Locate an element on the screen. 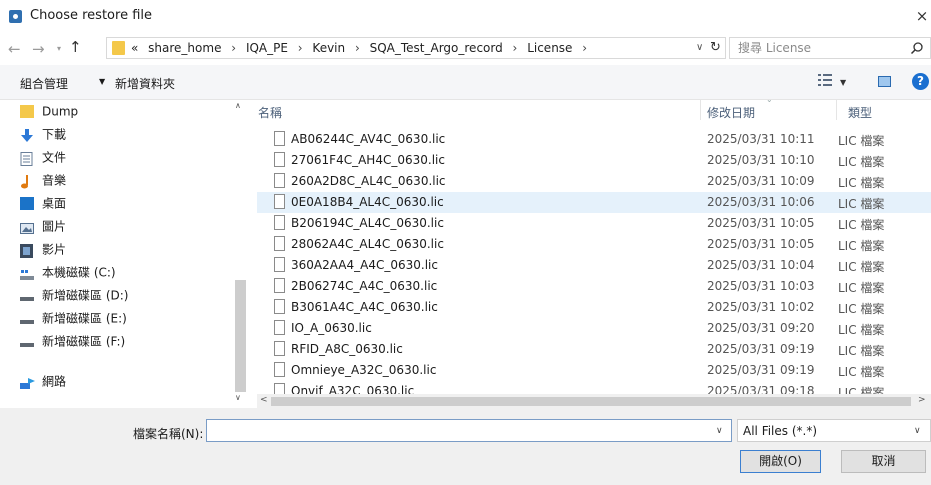  search-icon is located at coordinates (917, 48).